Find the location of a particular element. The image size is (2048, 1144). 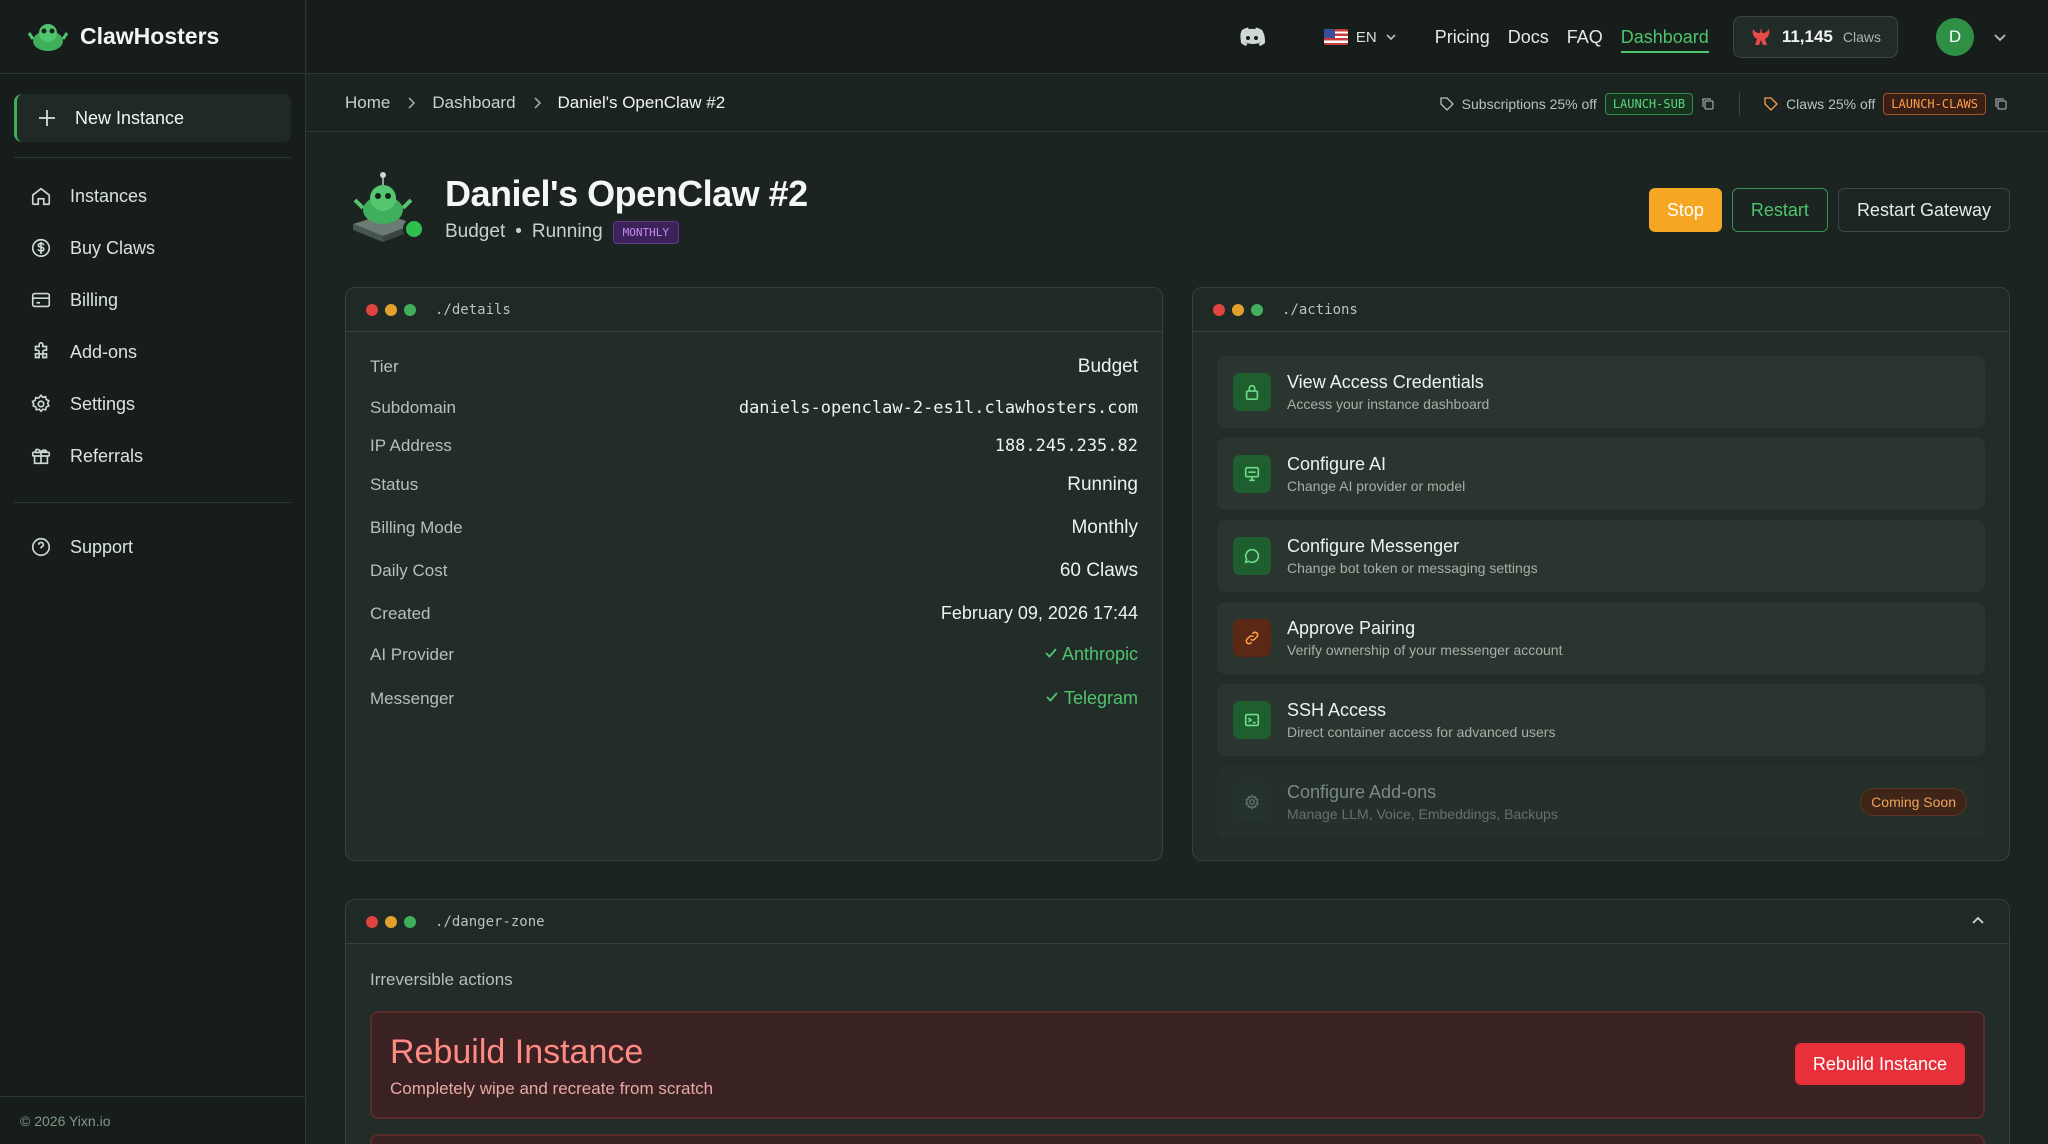

action-title: Configure AI is located at coordinates (1337, 464).